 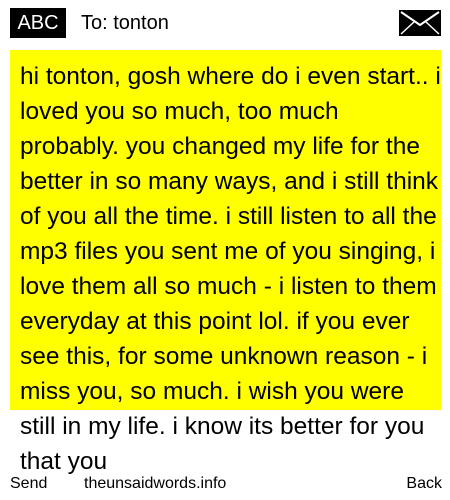 I want to click on recipient-field: To: tonton, so click(x=125, y=23).